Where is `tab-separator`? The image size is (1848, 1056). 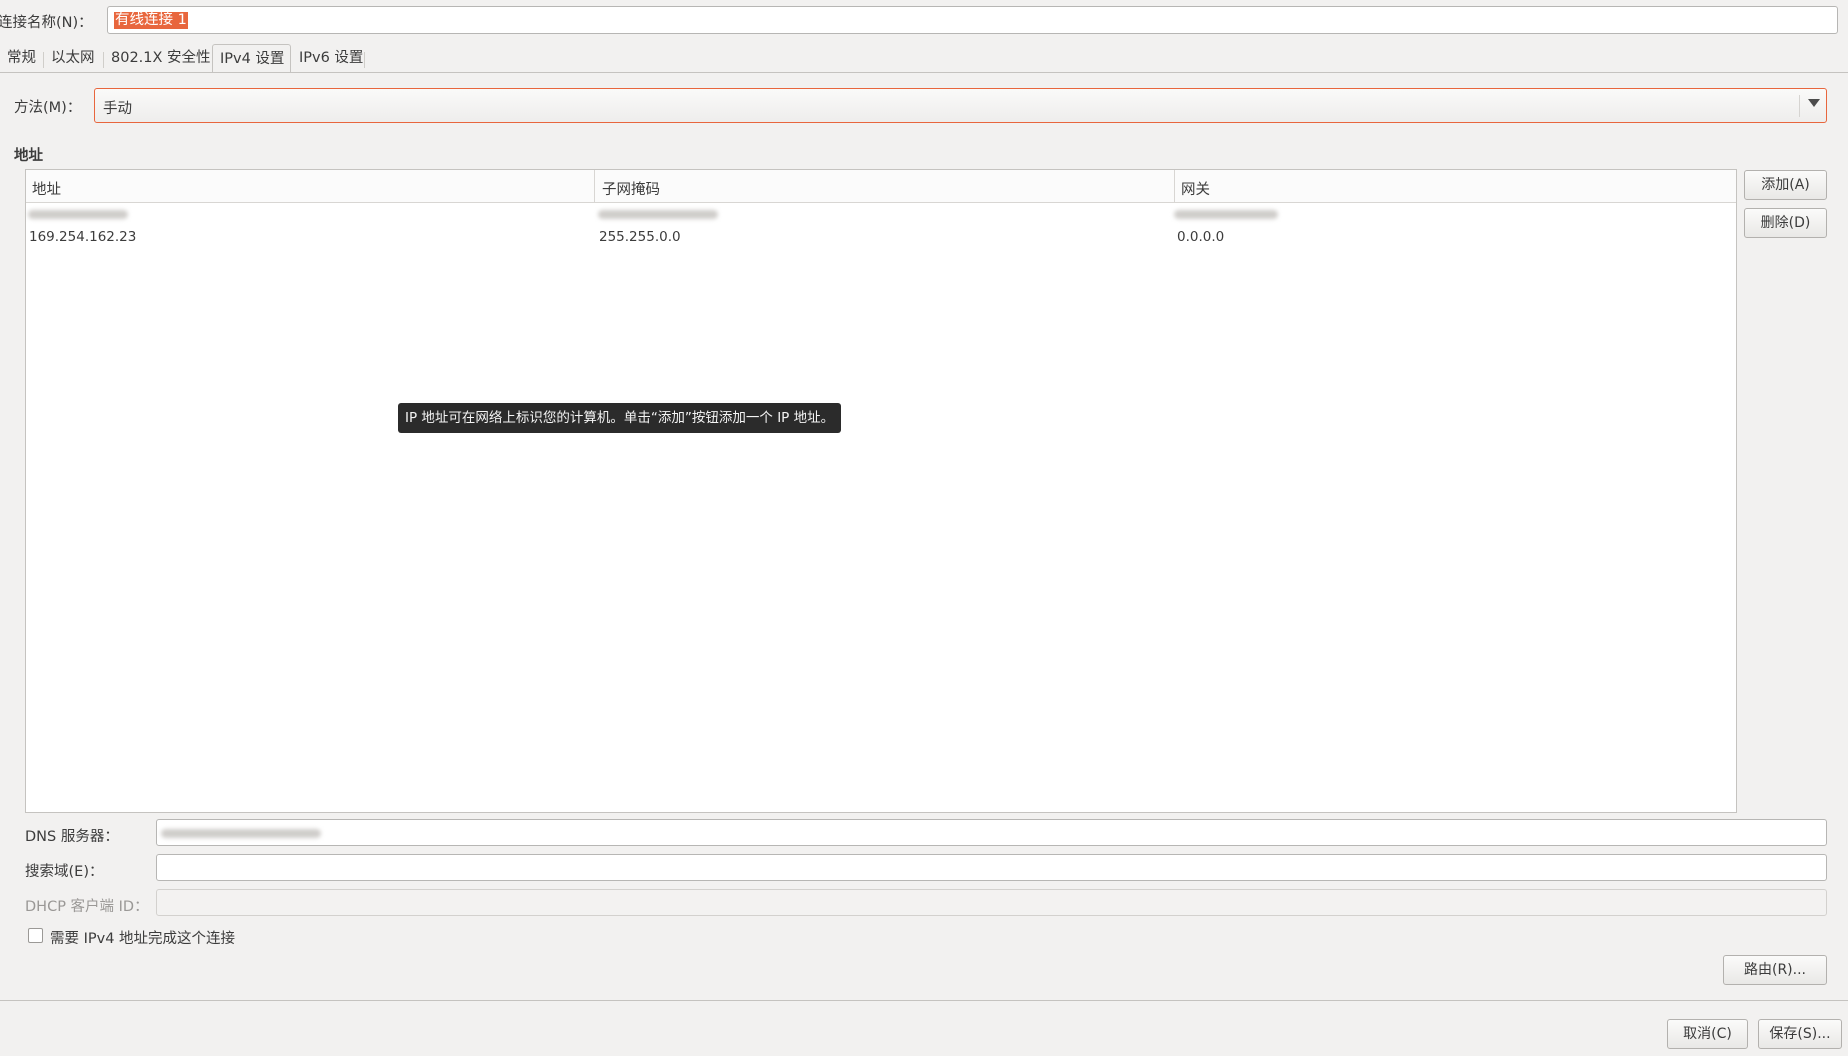 tab-separator is located at coordinates (364, 60).